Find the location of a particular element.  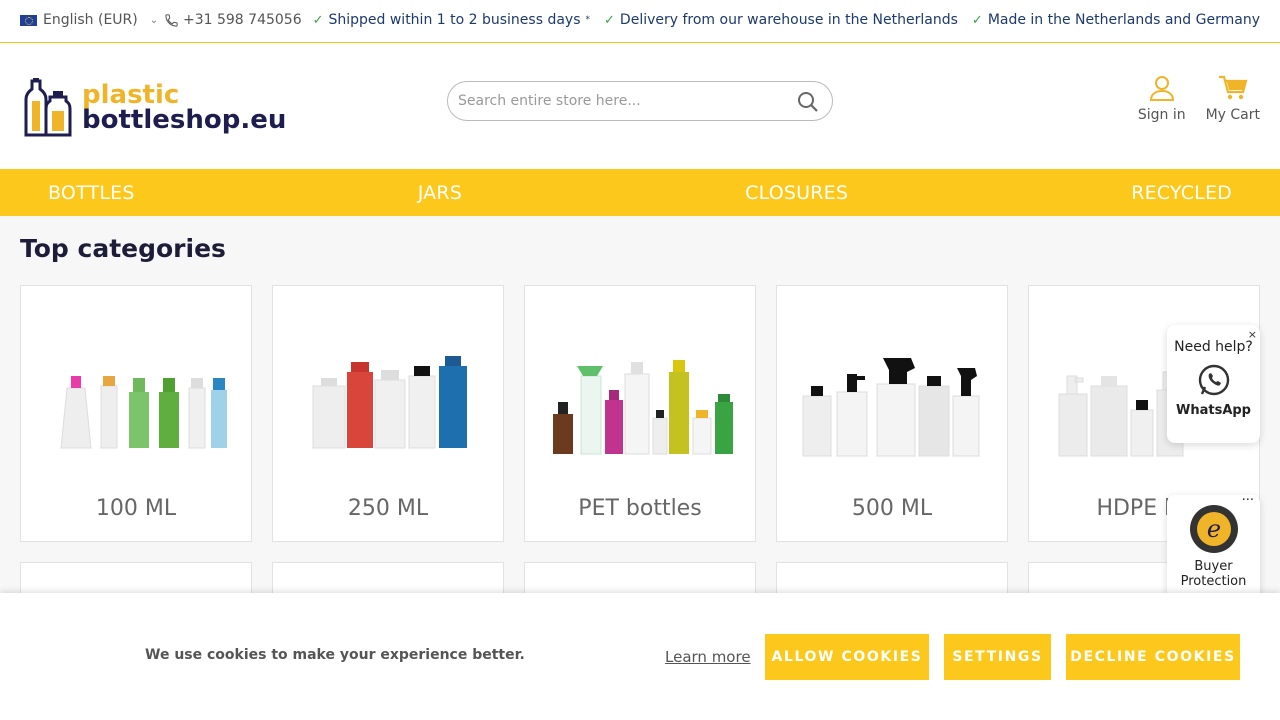

category-card-500ml: 500 ML is located at coordinates (892, 413).